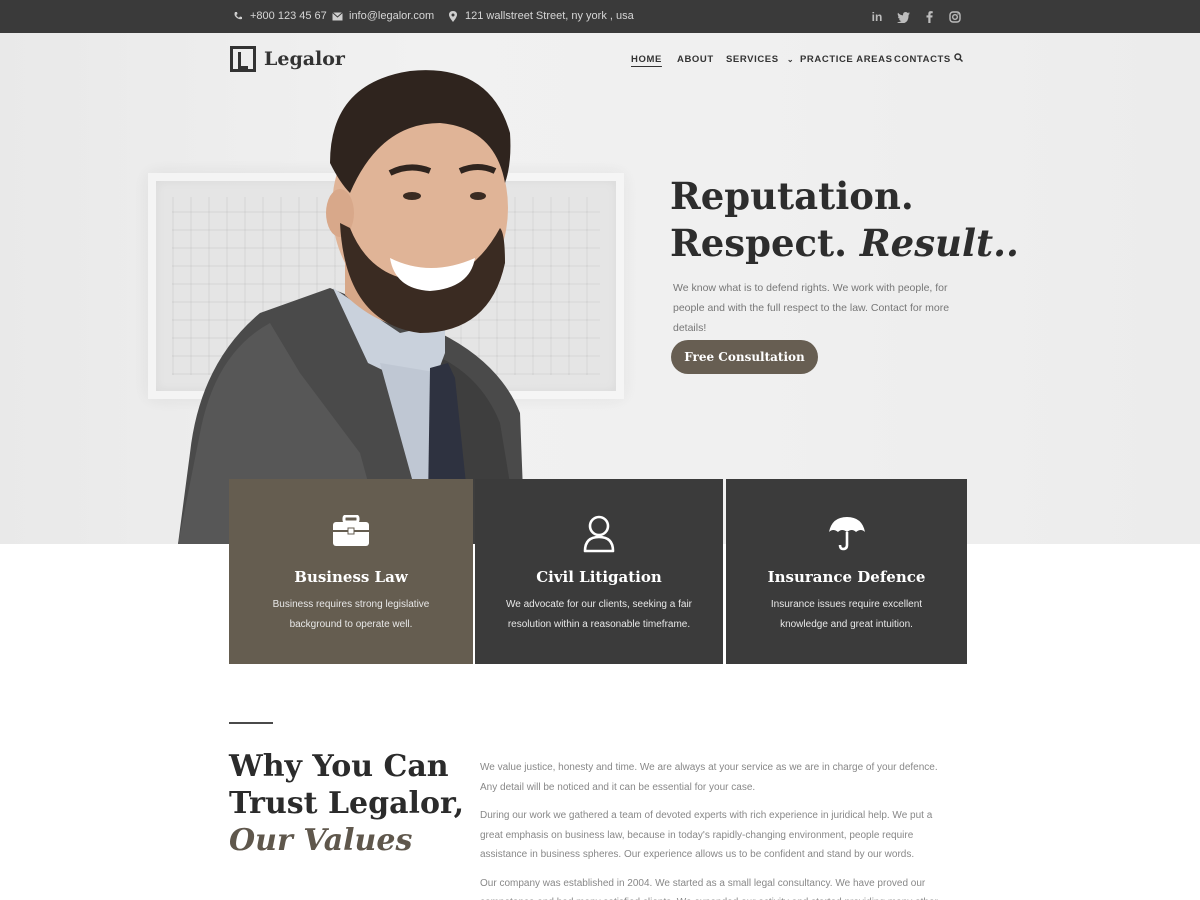  I want to click on heading-line-2: Trust Legalor,, so click(347, 803).